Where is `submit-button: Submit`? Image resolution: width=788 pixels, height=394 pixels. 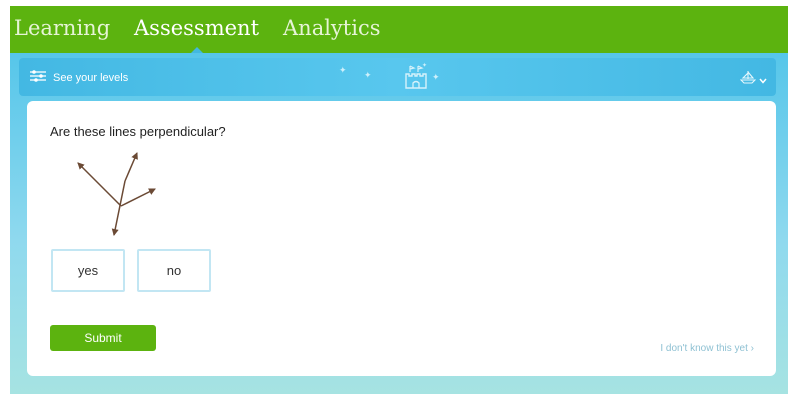
submit-button: Submit is located at coordinates (103, 338).